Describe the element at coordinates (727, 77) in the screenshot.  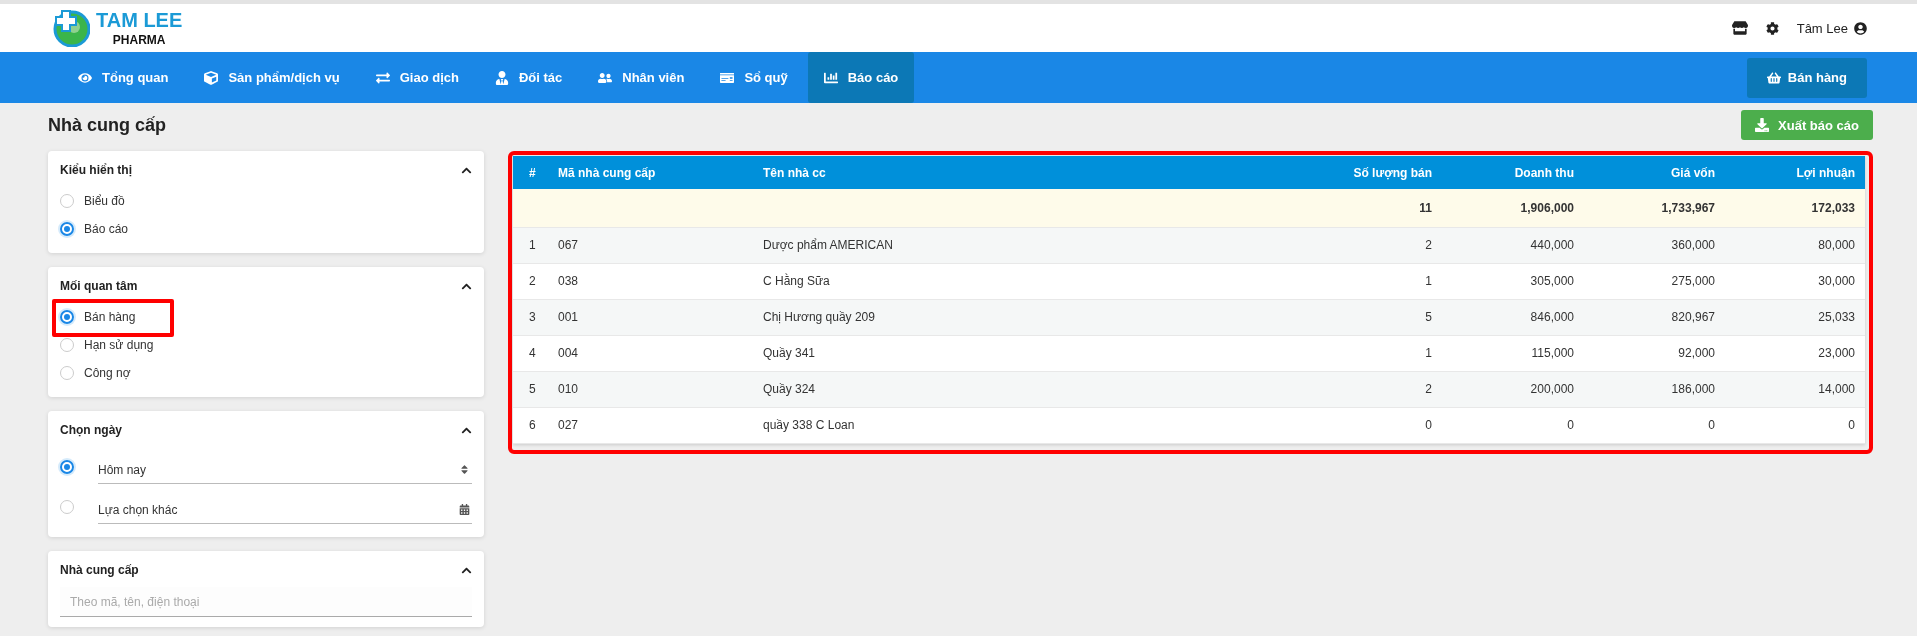
I see `card-icon` at that location.